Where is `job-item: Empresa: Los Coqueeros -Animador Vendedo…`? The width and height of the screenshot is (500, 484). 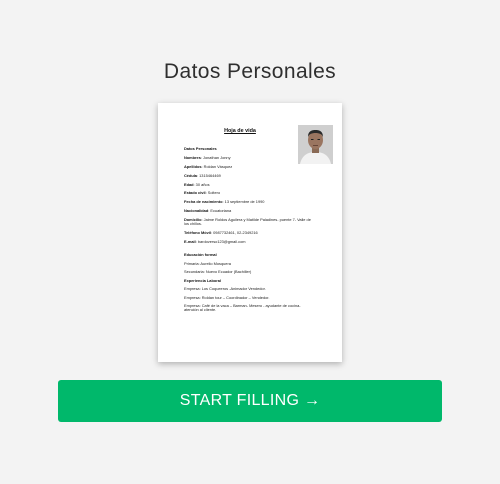
job-item: Empresa: Los Coqueeros -Animador Vendedo… is located at coordinates (225, 289).